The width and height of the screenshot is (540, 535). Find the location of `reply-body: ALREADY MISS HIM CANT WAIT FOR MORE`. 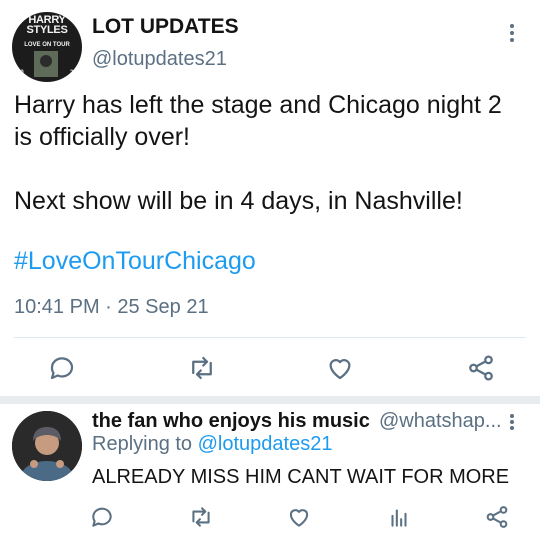

reply-body: ALREADY MISS HIM CANT WAIT FOR MORE is located at coordinates (301, 477).